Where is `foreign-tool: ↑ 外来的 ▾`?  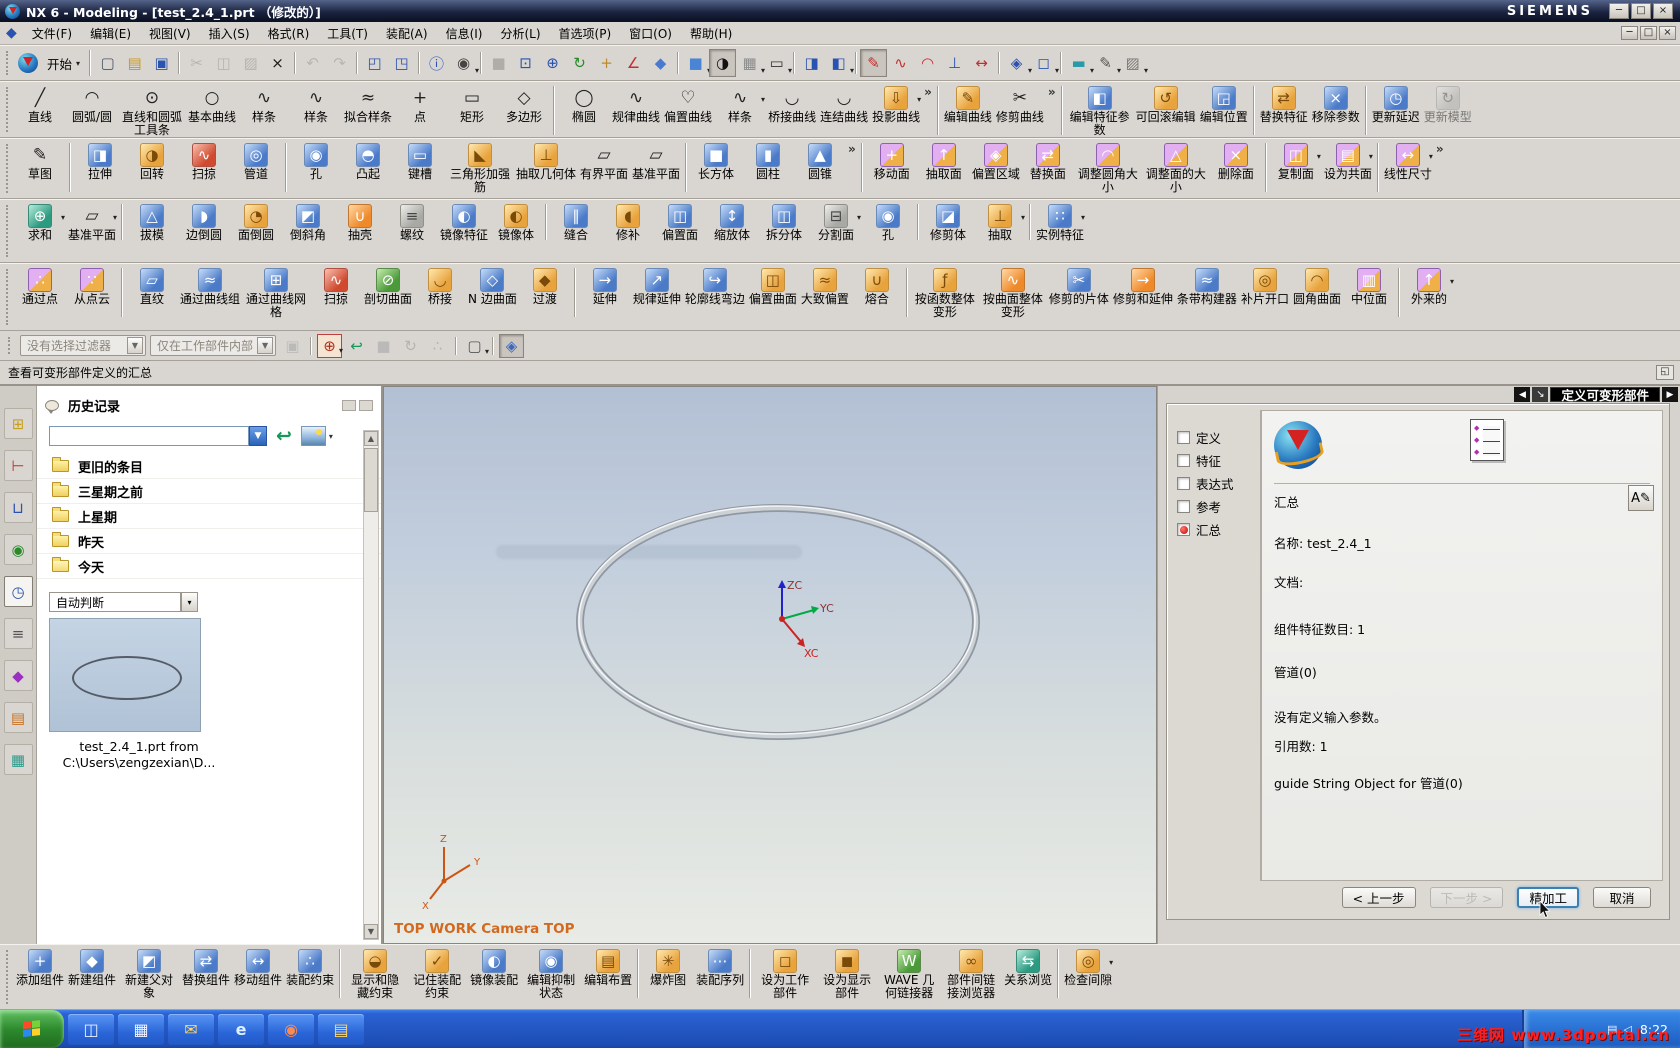
foreign-tool: ↑ 外来的 ▾ is located at coordinates (1429, 292).